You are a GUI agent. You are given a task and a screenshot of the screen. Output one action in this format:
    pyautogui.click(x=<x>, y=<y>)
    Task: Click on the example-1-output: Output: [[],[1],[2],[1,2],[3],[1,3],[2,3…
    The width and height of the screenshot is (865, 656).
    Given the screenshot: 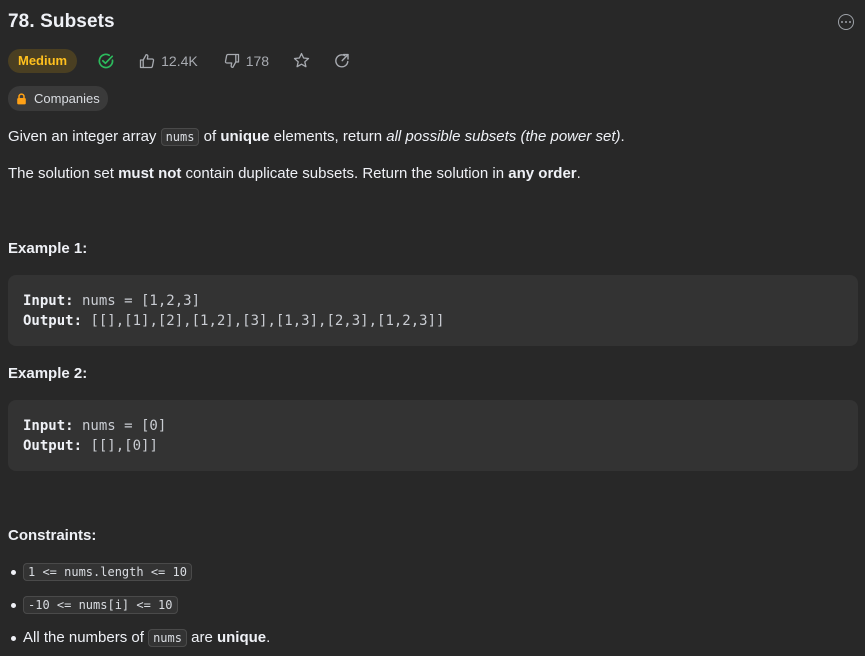 What is the action you would take?
    pyautogui.click(x=433, y=321)
    